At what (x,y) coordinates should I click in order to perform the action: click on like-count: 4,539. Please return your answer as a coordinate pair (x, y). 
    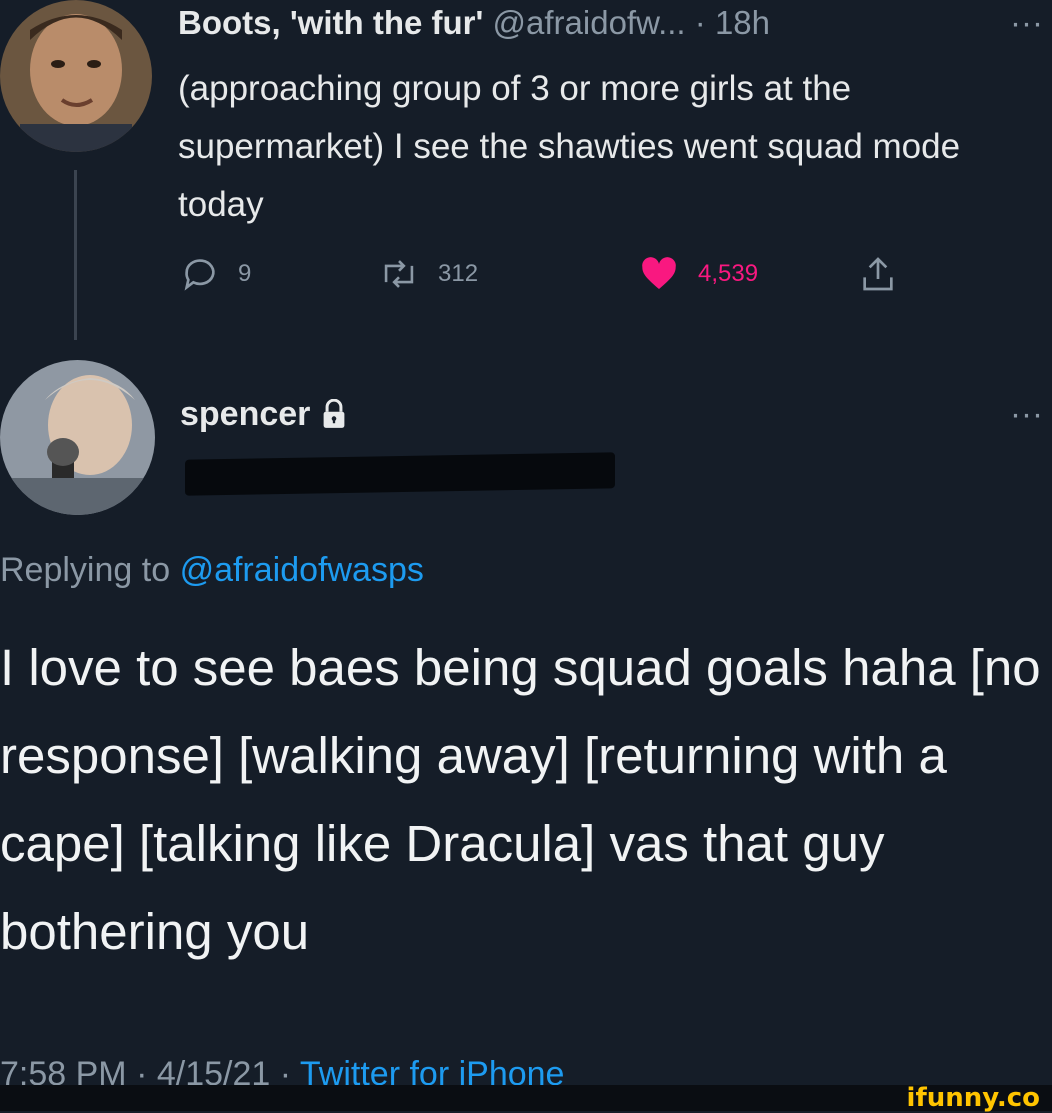
    Looking at the image, I should click on (728, 273).